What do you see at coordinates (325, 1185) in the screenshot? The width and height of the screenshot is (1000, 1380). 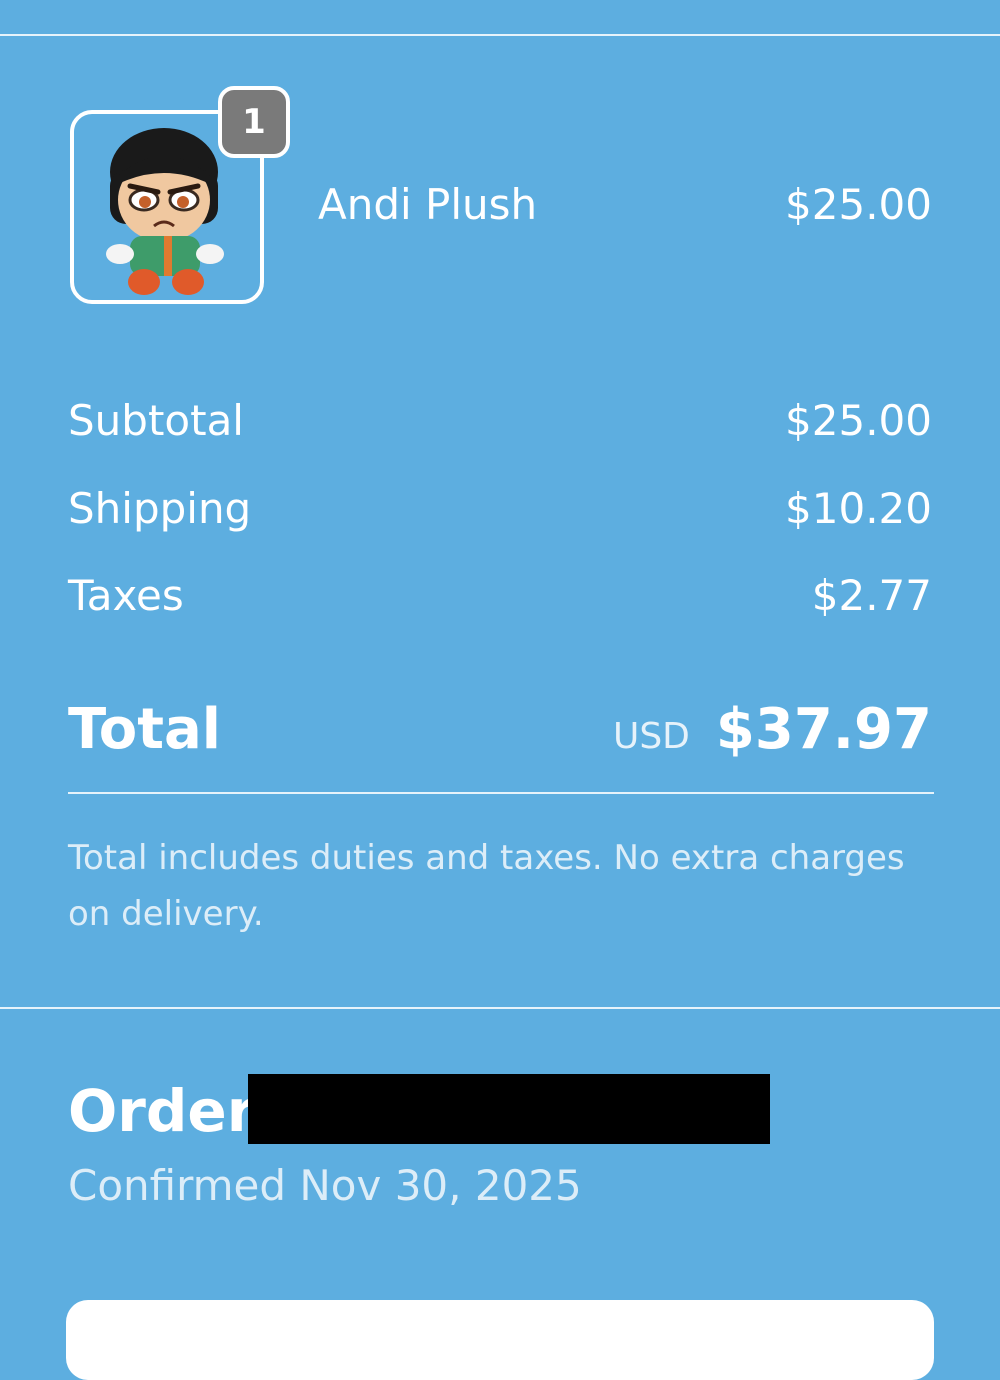 I see `confirmed-date: Confirmed Nov 30, 2025` at bounding box center [325, 1185].